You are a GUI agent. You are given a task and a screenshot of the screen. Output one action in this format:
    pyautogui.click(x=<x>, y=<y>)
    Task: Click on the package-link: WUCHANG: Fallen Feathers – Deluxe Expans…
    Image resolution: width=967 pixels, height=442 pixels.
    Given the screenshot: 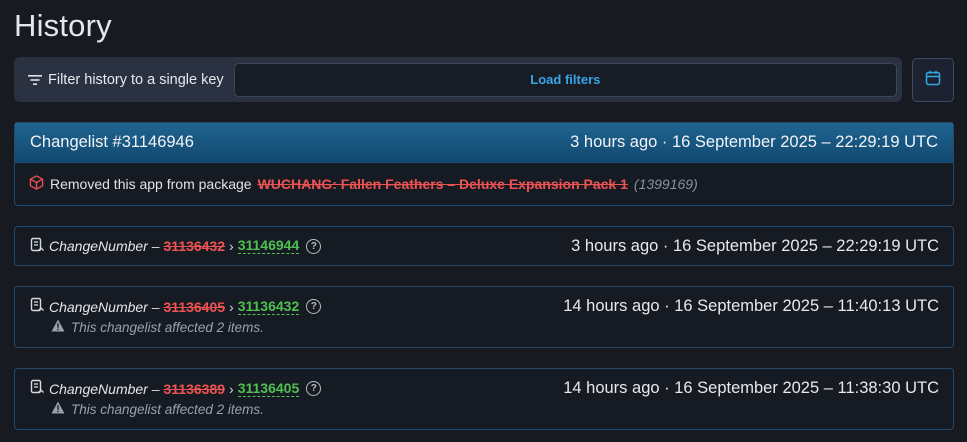 What is the action you would take?
    pyautogui.click(x=443, y=184)
    